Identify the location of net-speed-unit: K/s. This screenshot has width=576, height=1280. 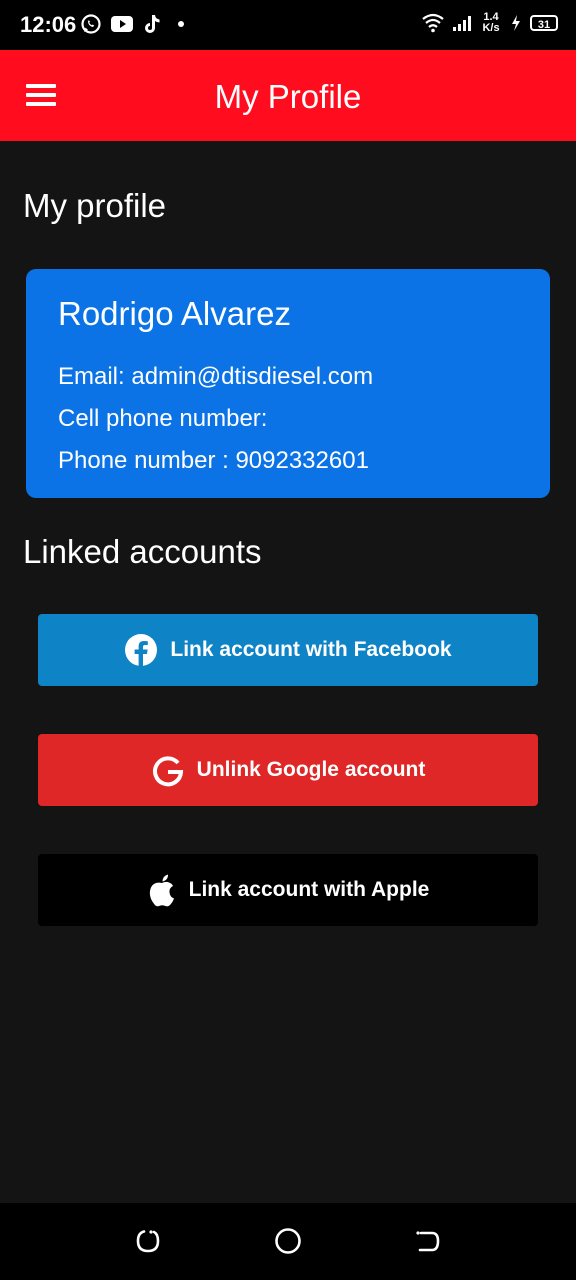
(491, 28).